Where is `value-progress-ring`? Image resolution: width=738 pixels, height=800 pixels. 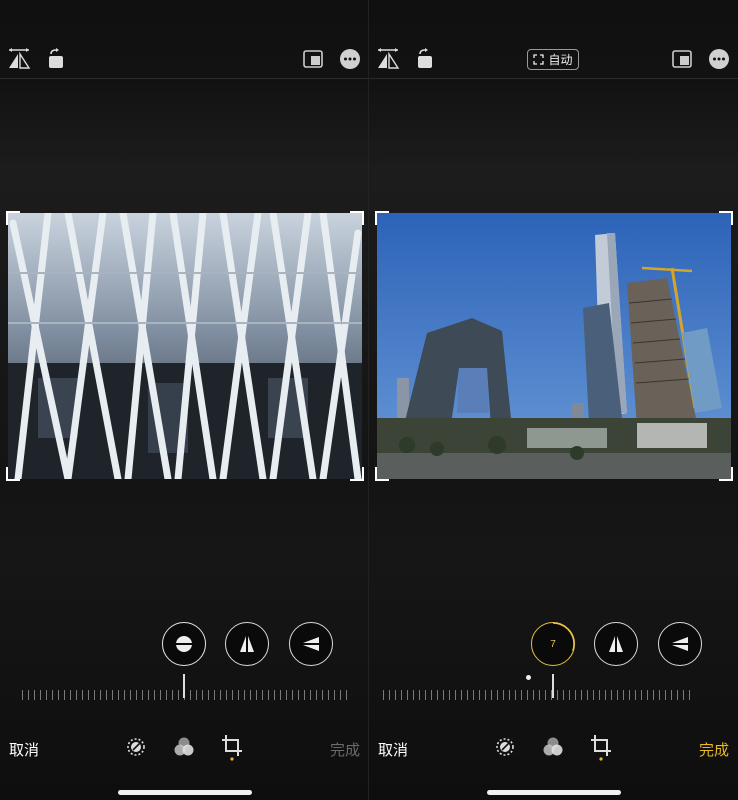
value-progress-ring is located at coordinates (552, 643).